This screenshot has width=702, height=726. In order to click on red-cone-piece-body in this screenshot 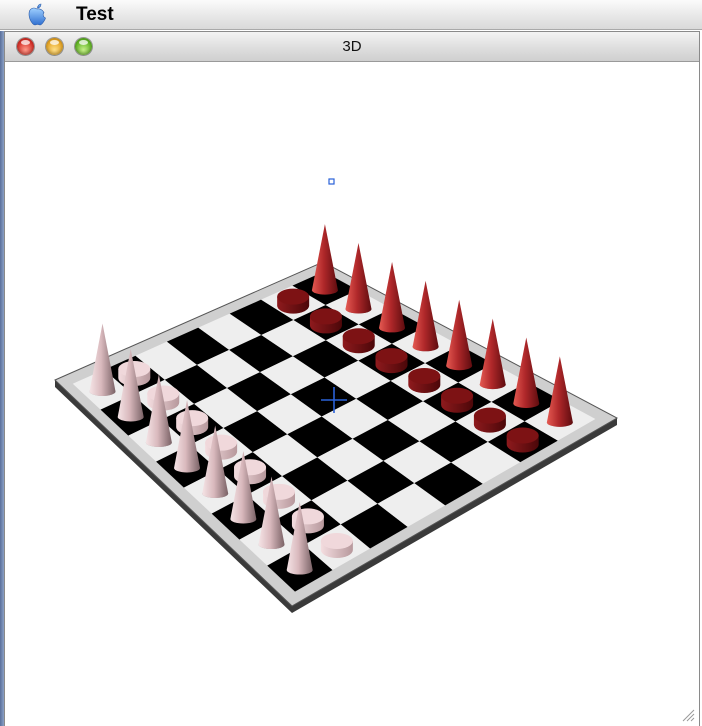, I will do `click(324, 259)`.